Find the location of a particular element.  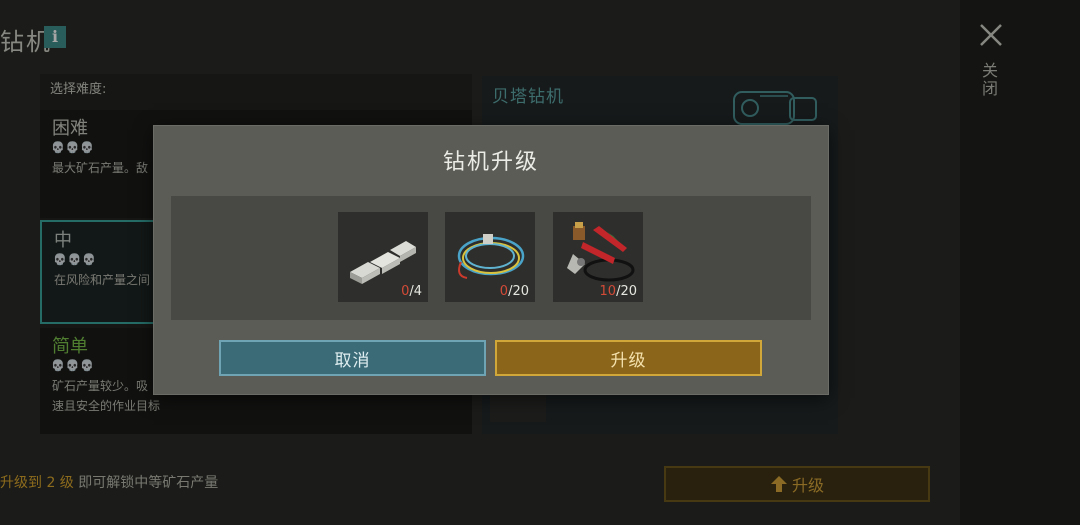

material-count: 0/4 is located at coordinates (411, 291).